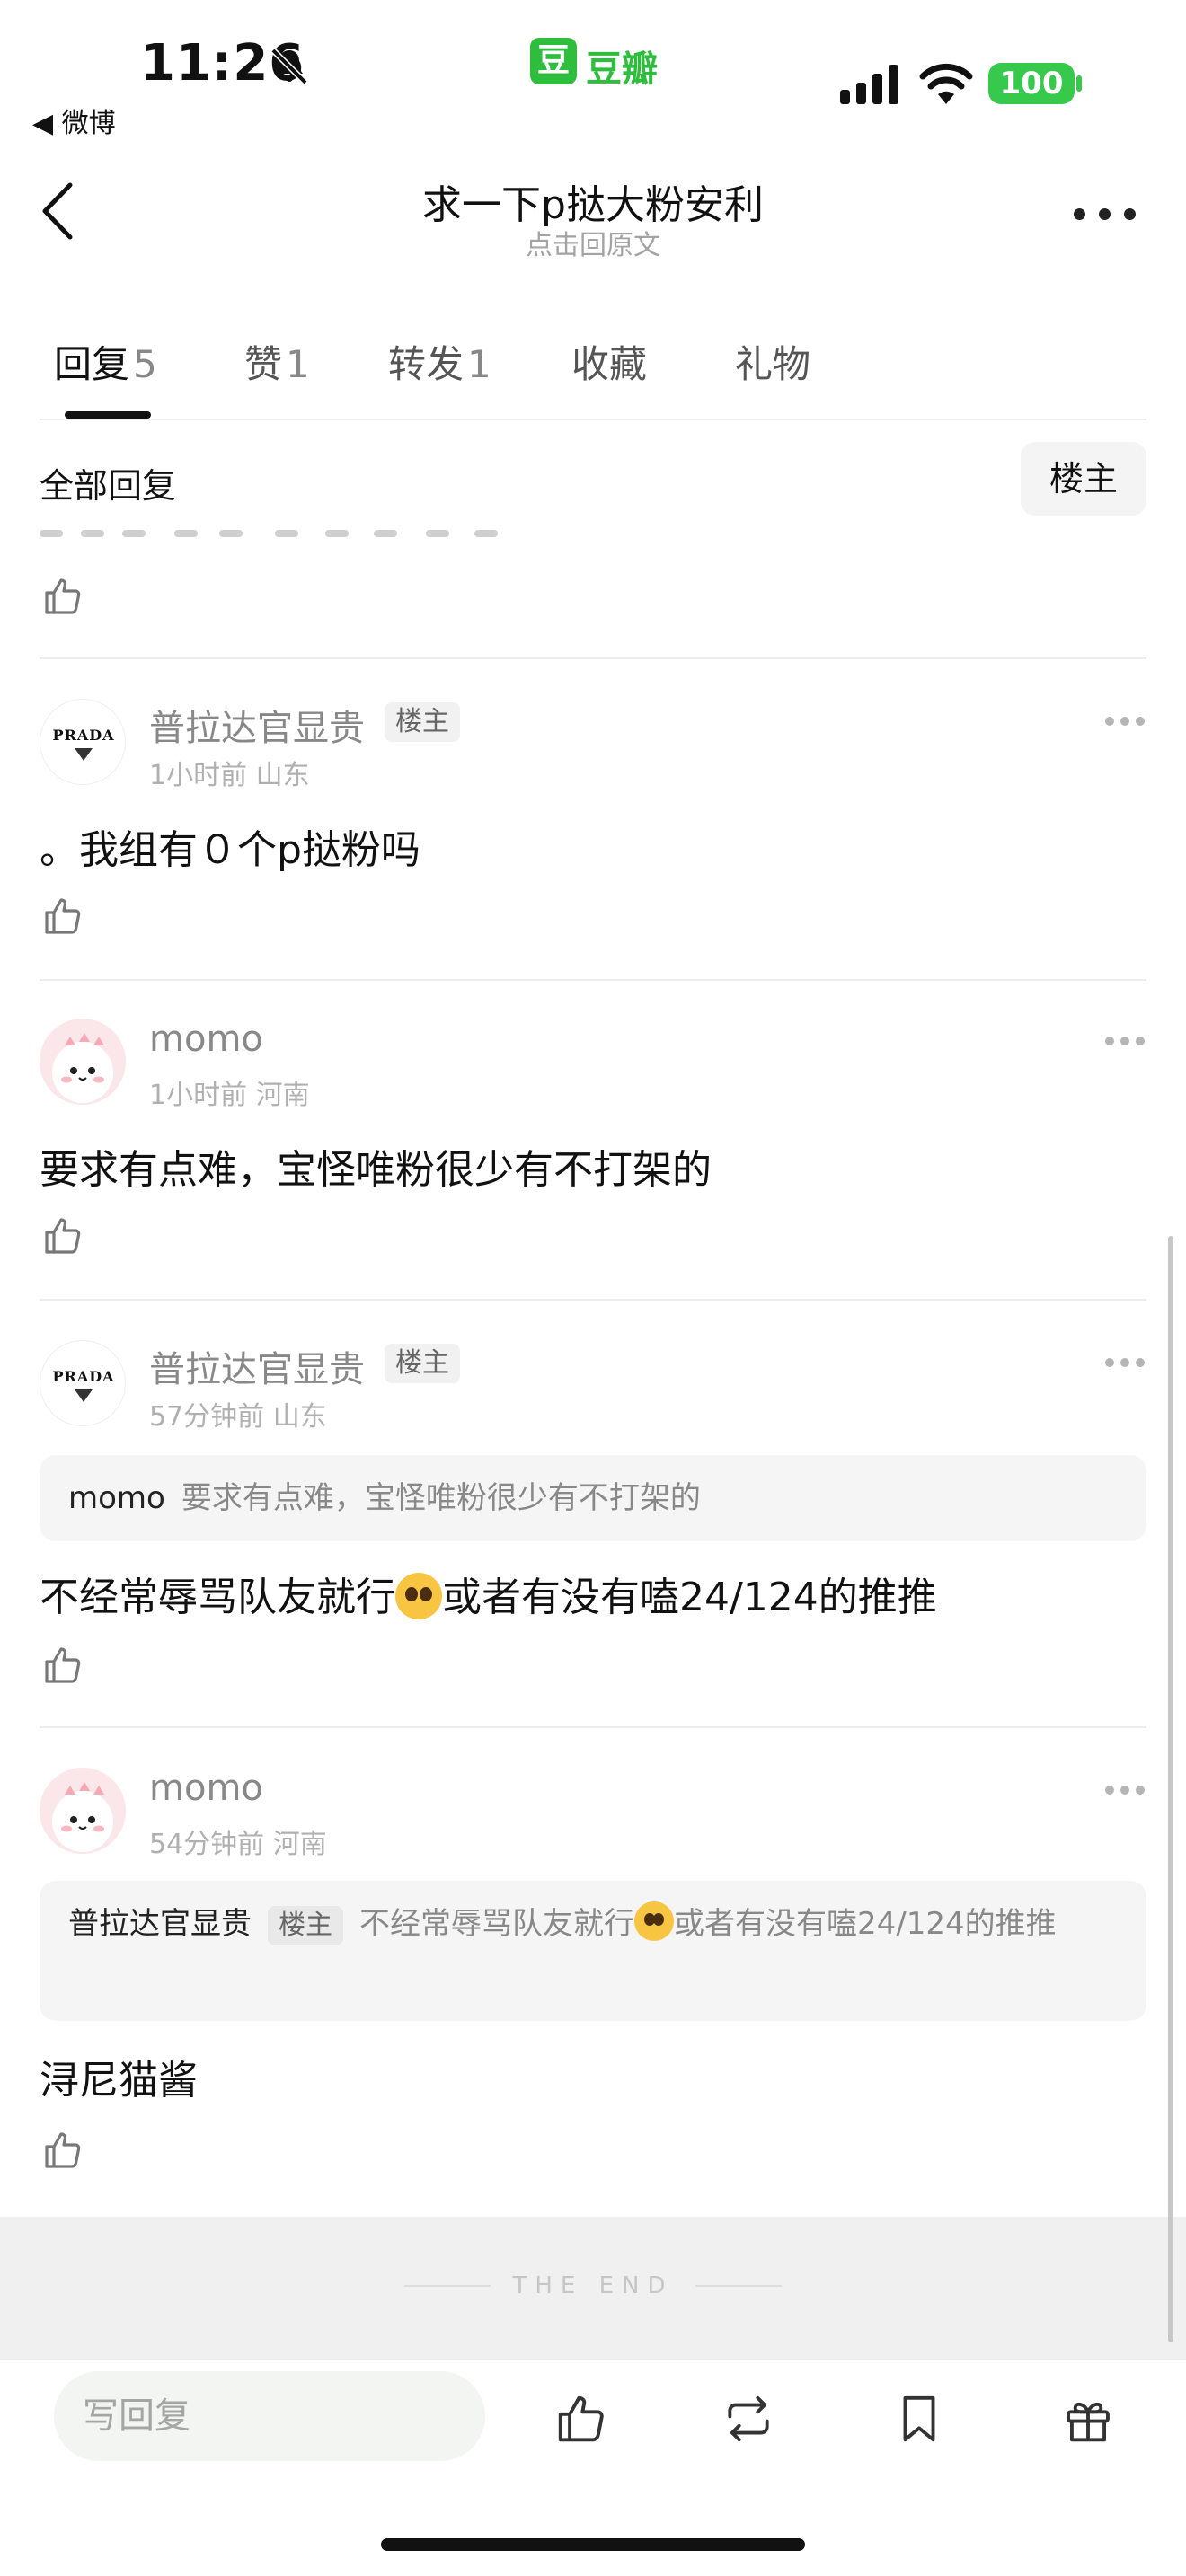 The height and width of the screenshot is (2576, 1186). What do you see at coordinates (269, 2416) in the screenshot?
I see `reply-input: 写回复` at bounding box center [269, 2416].